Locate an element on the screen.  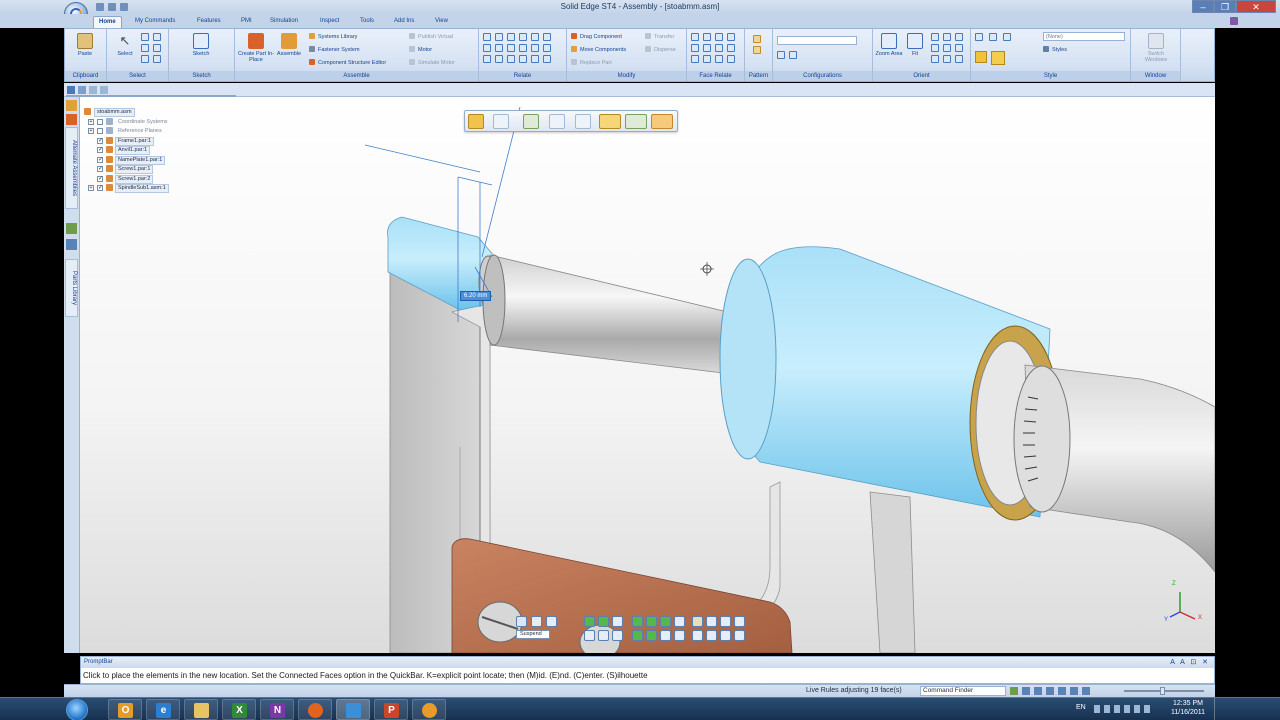
move-components-button: Move Components is located at coordinates (598, 49).